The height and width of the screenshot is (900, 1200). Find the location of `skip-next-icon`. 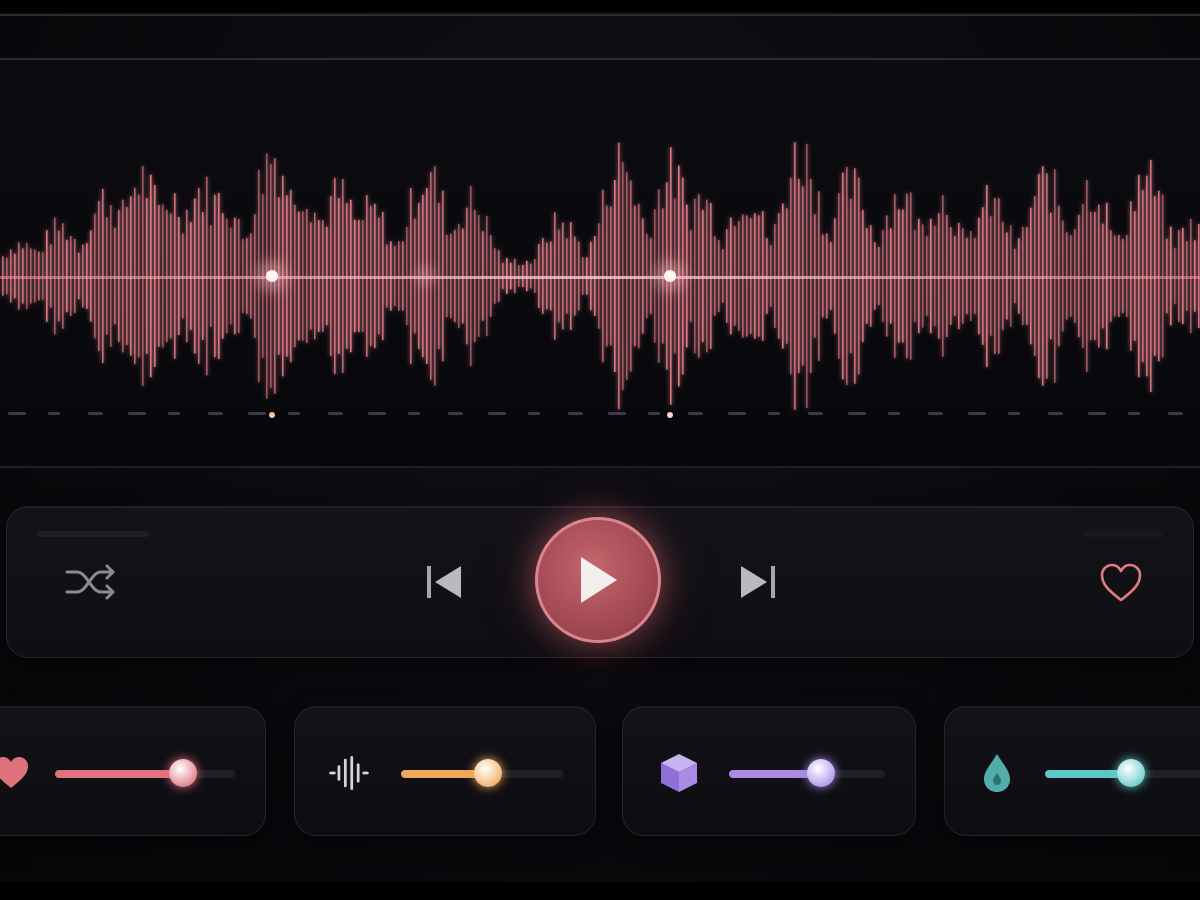

skip-next-icon is located at coordinates (758, 582).